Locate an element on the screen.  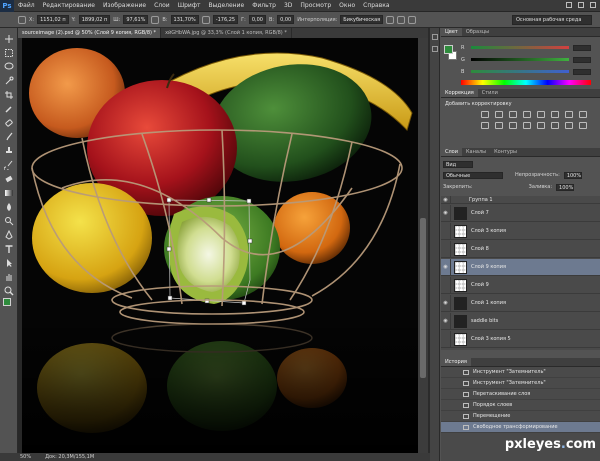
menu-type: Шрифт is located at coordinates (189, 5).